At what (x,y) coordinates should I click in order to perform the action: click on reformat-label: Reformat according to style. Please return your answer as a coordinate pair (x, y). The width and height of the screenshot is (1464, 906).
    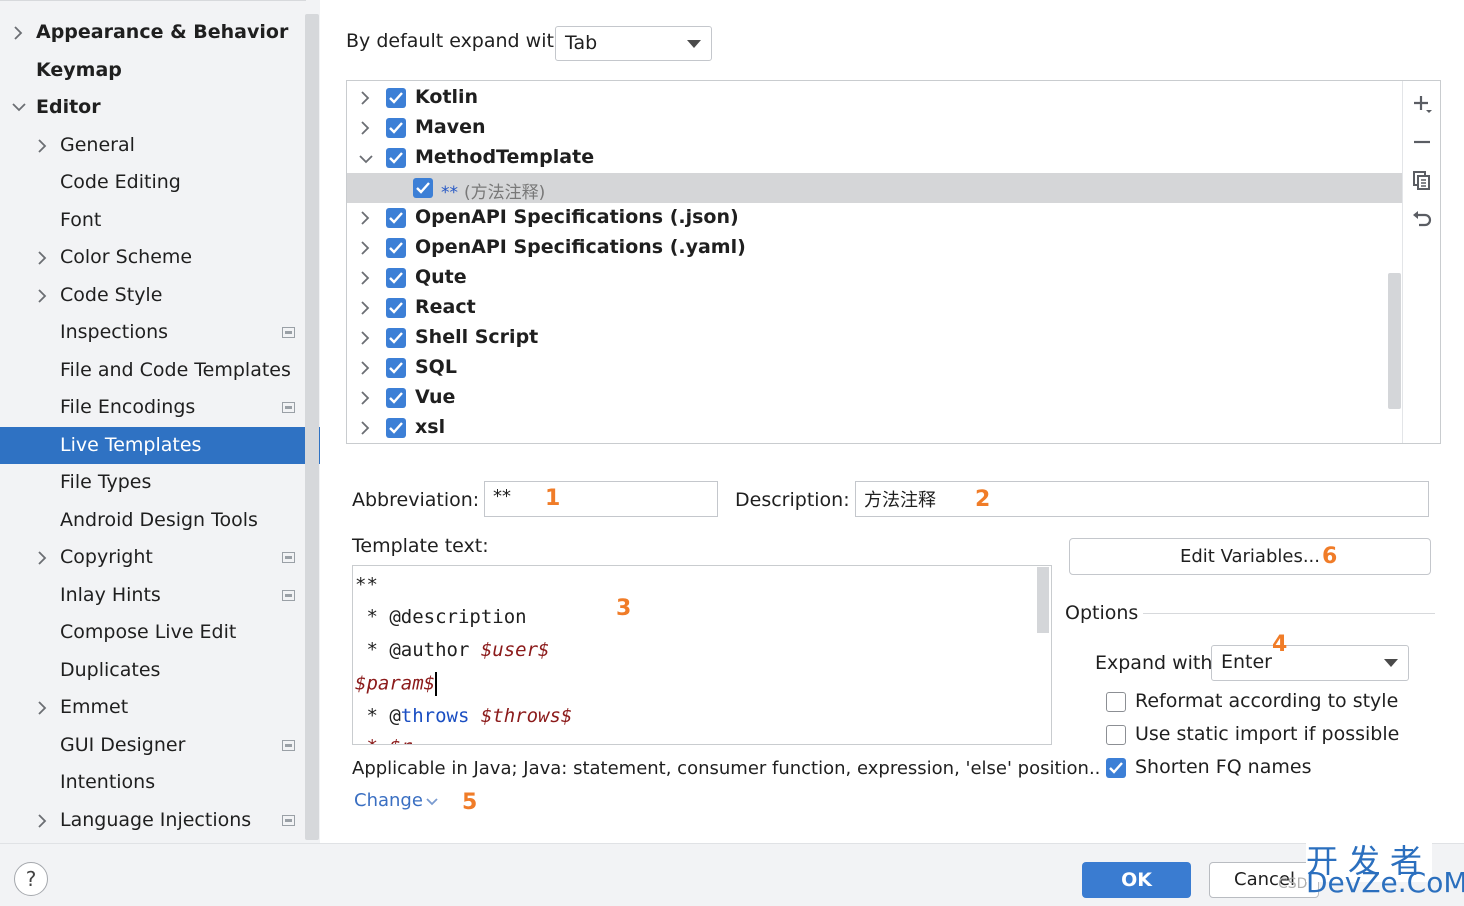
    Looking at the image, I should click on (1267, 701).